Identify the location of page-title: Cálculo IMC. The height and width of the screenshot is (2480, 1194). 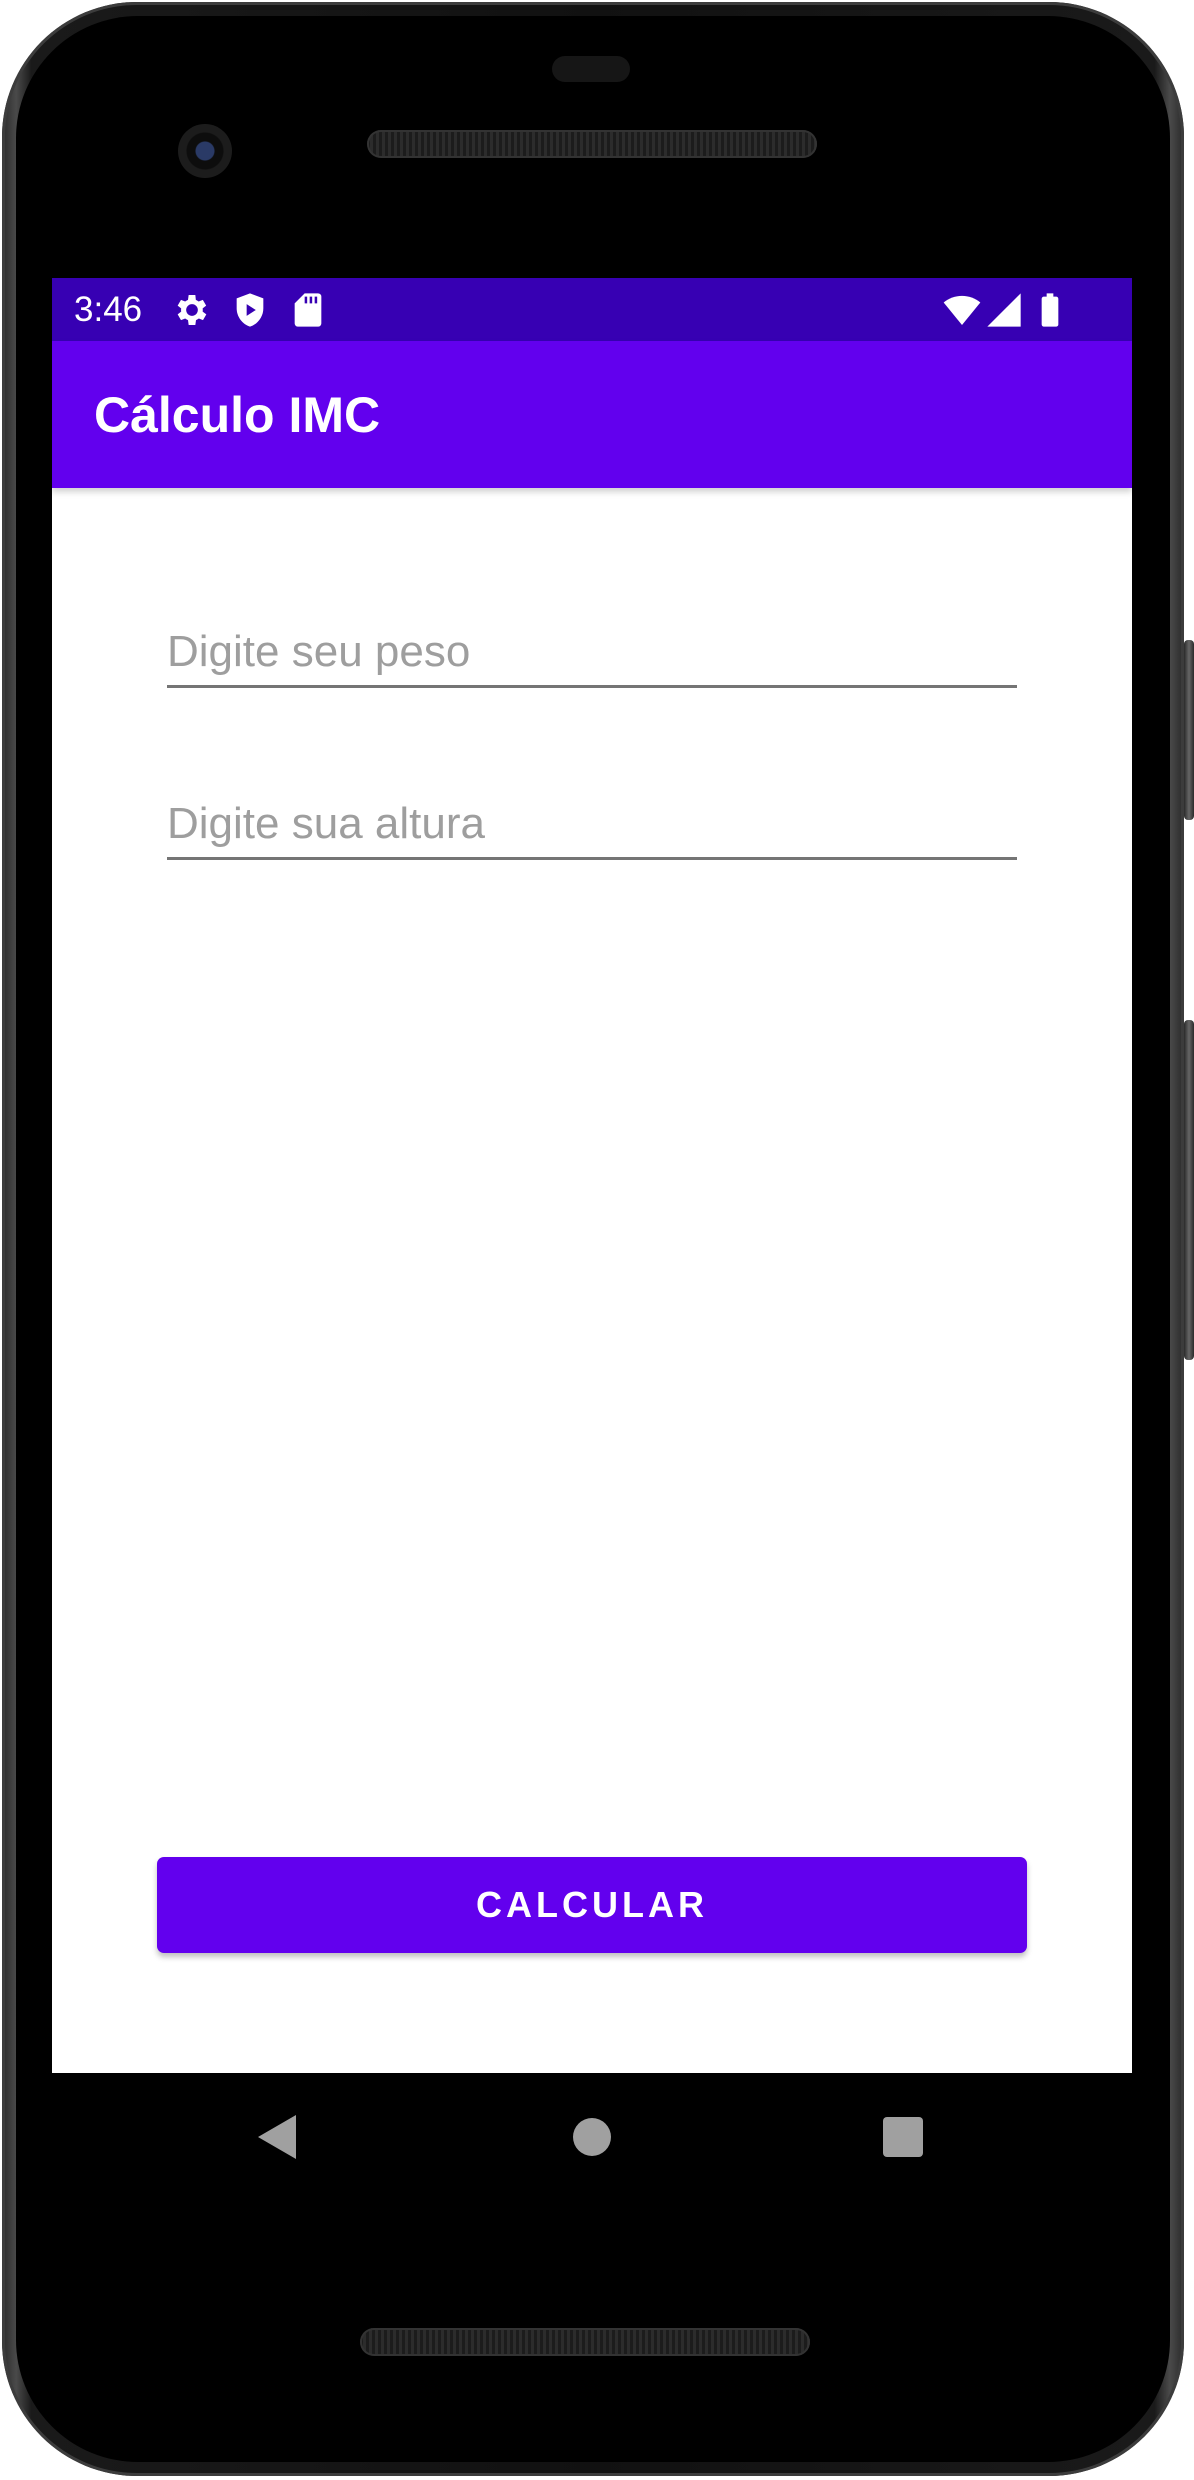
(237, 415).